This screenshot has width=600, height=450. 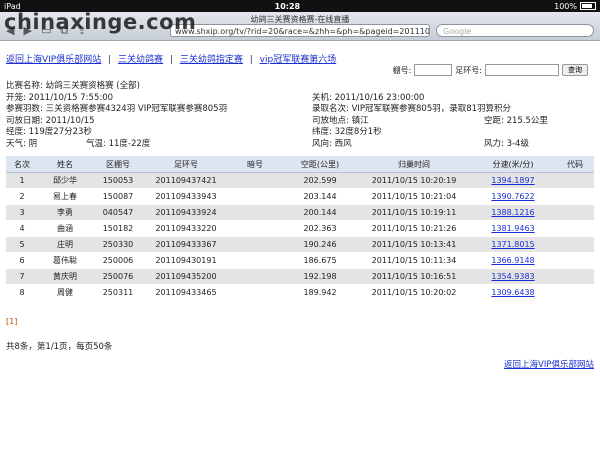 I want to click on foot-ring-input, so click(x=522, y=70).